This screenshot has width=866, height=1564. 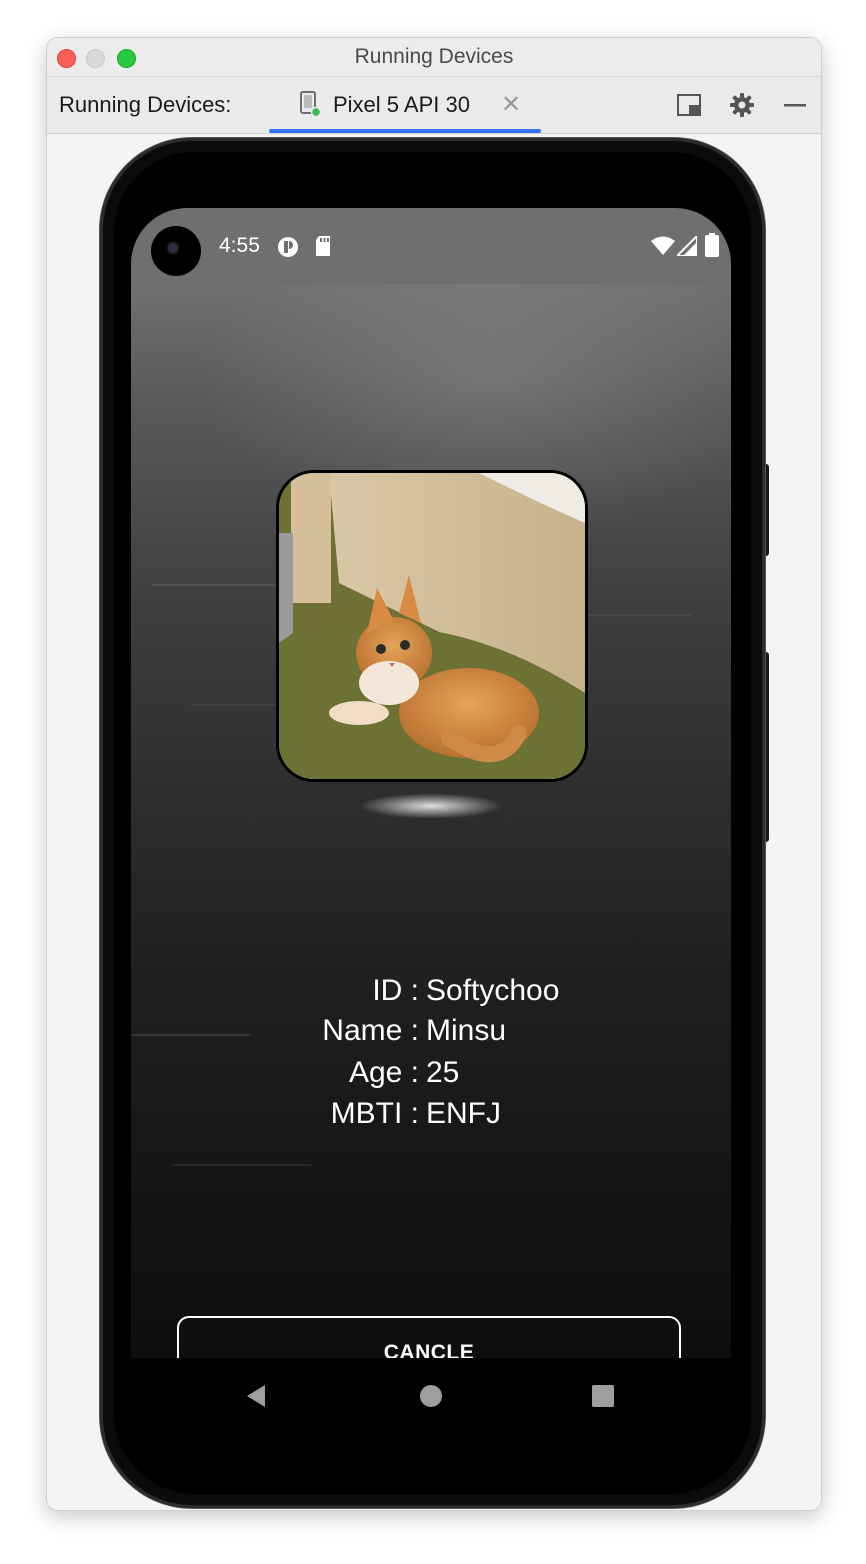 I want to click on profile-key: Name :, so click(x=370, y=1030).